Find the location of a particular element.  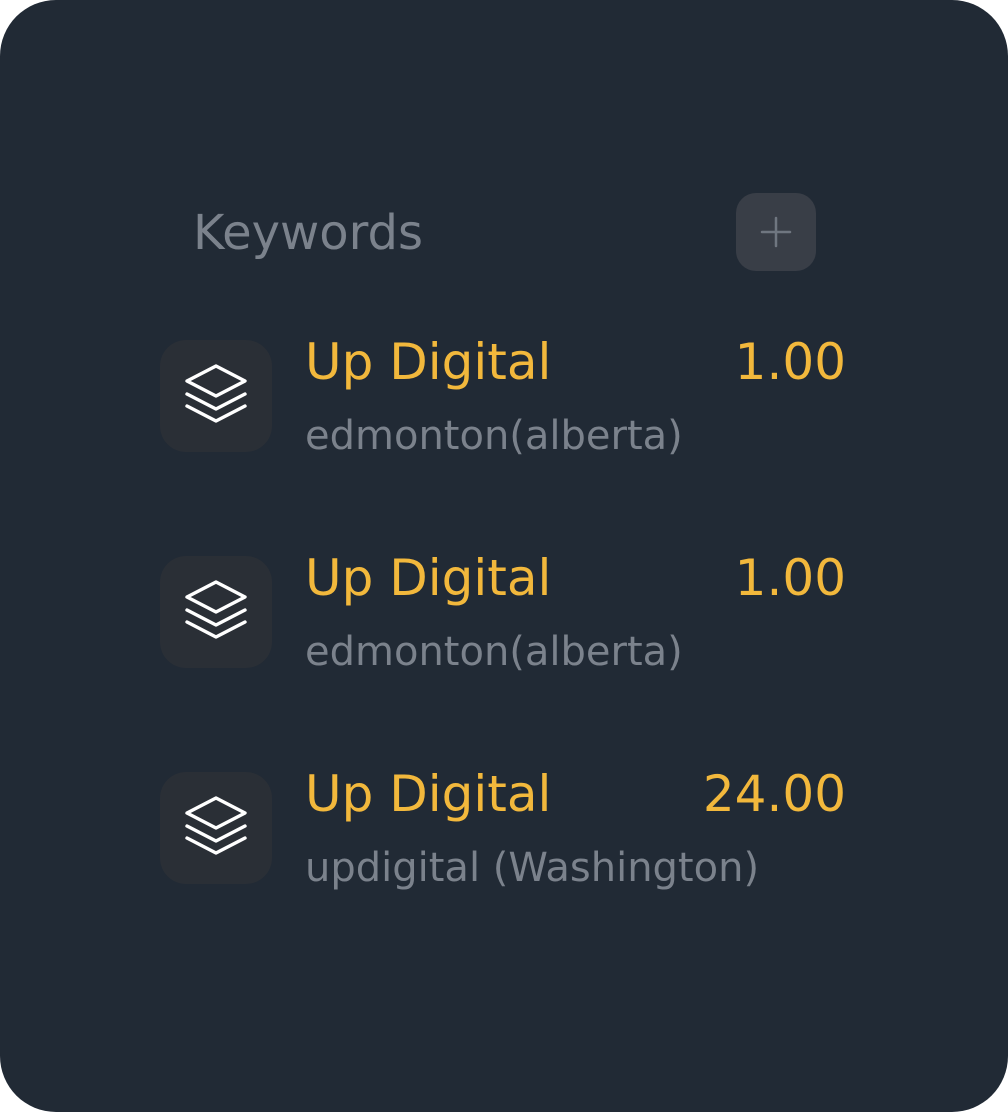

keywords-title: Keywords is located at coordinates (308, 233).